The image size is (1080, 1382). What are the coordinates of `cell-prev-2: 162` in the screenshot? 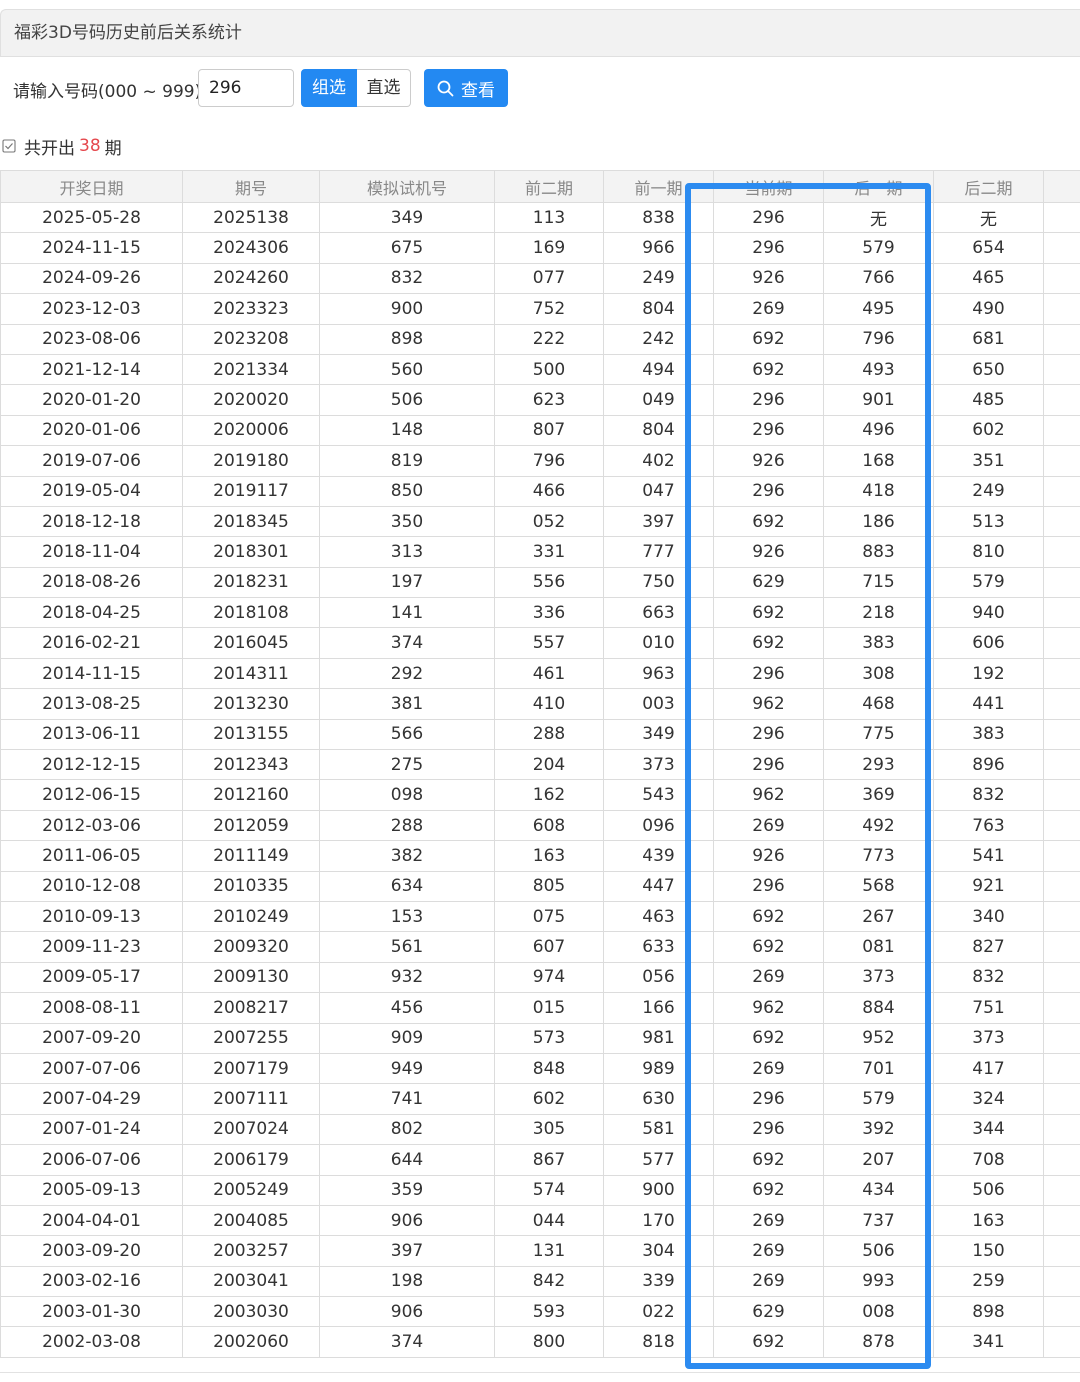 It's located at (549, 795).